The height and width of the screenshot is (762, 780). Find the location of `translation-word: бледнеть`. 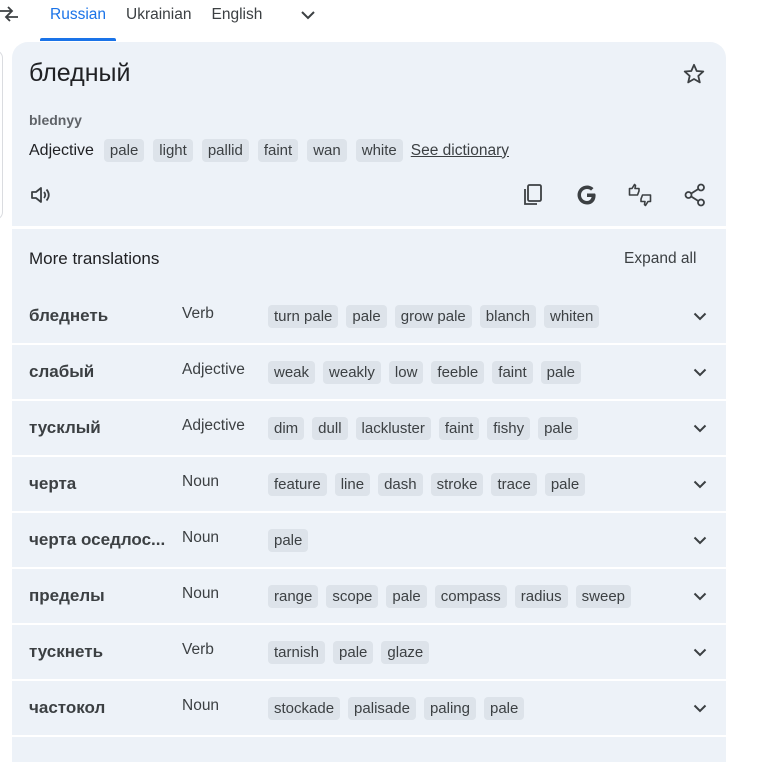

translation-word: бледнеть is located at coordinates (69, 315).